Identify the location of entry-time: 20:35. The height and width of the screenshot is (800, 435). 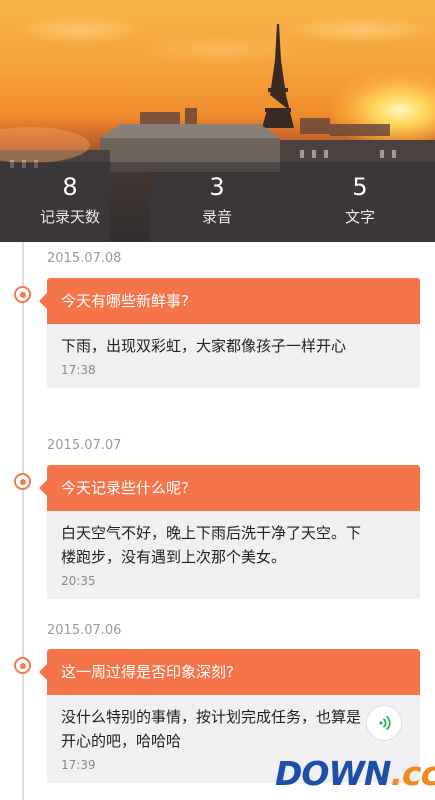
(78, 581).